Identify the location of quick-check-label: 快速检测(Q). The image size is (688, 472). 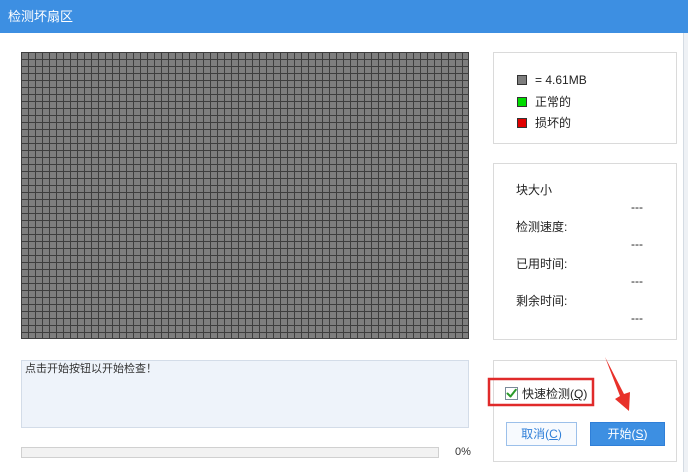
(554, 394).